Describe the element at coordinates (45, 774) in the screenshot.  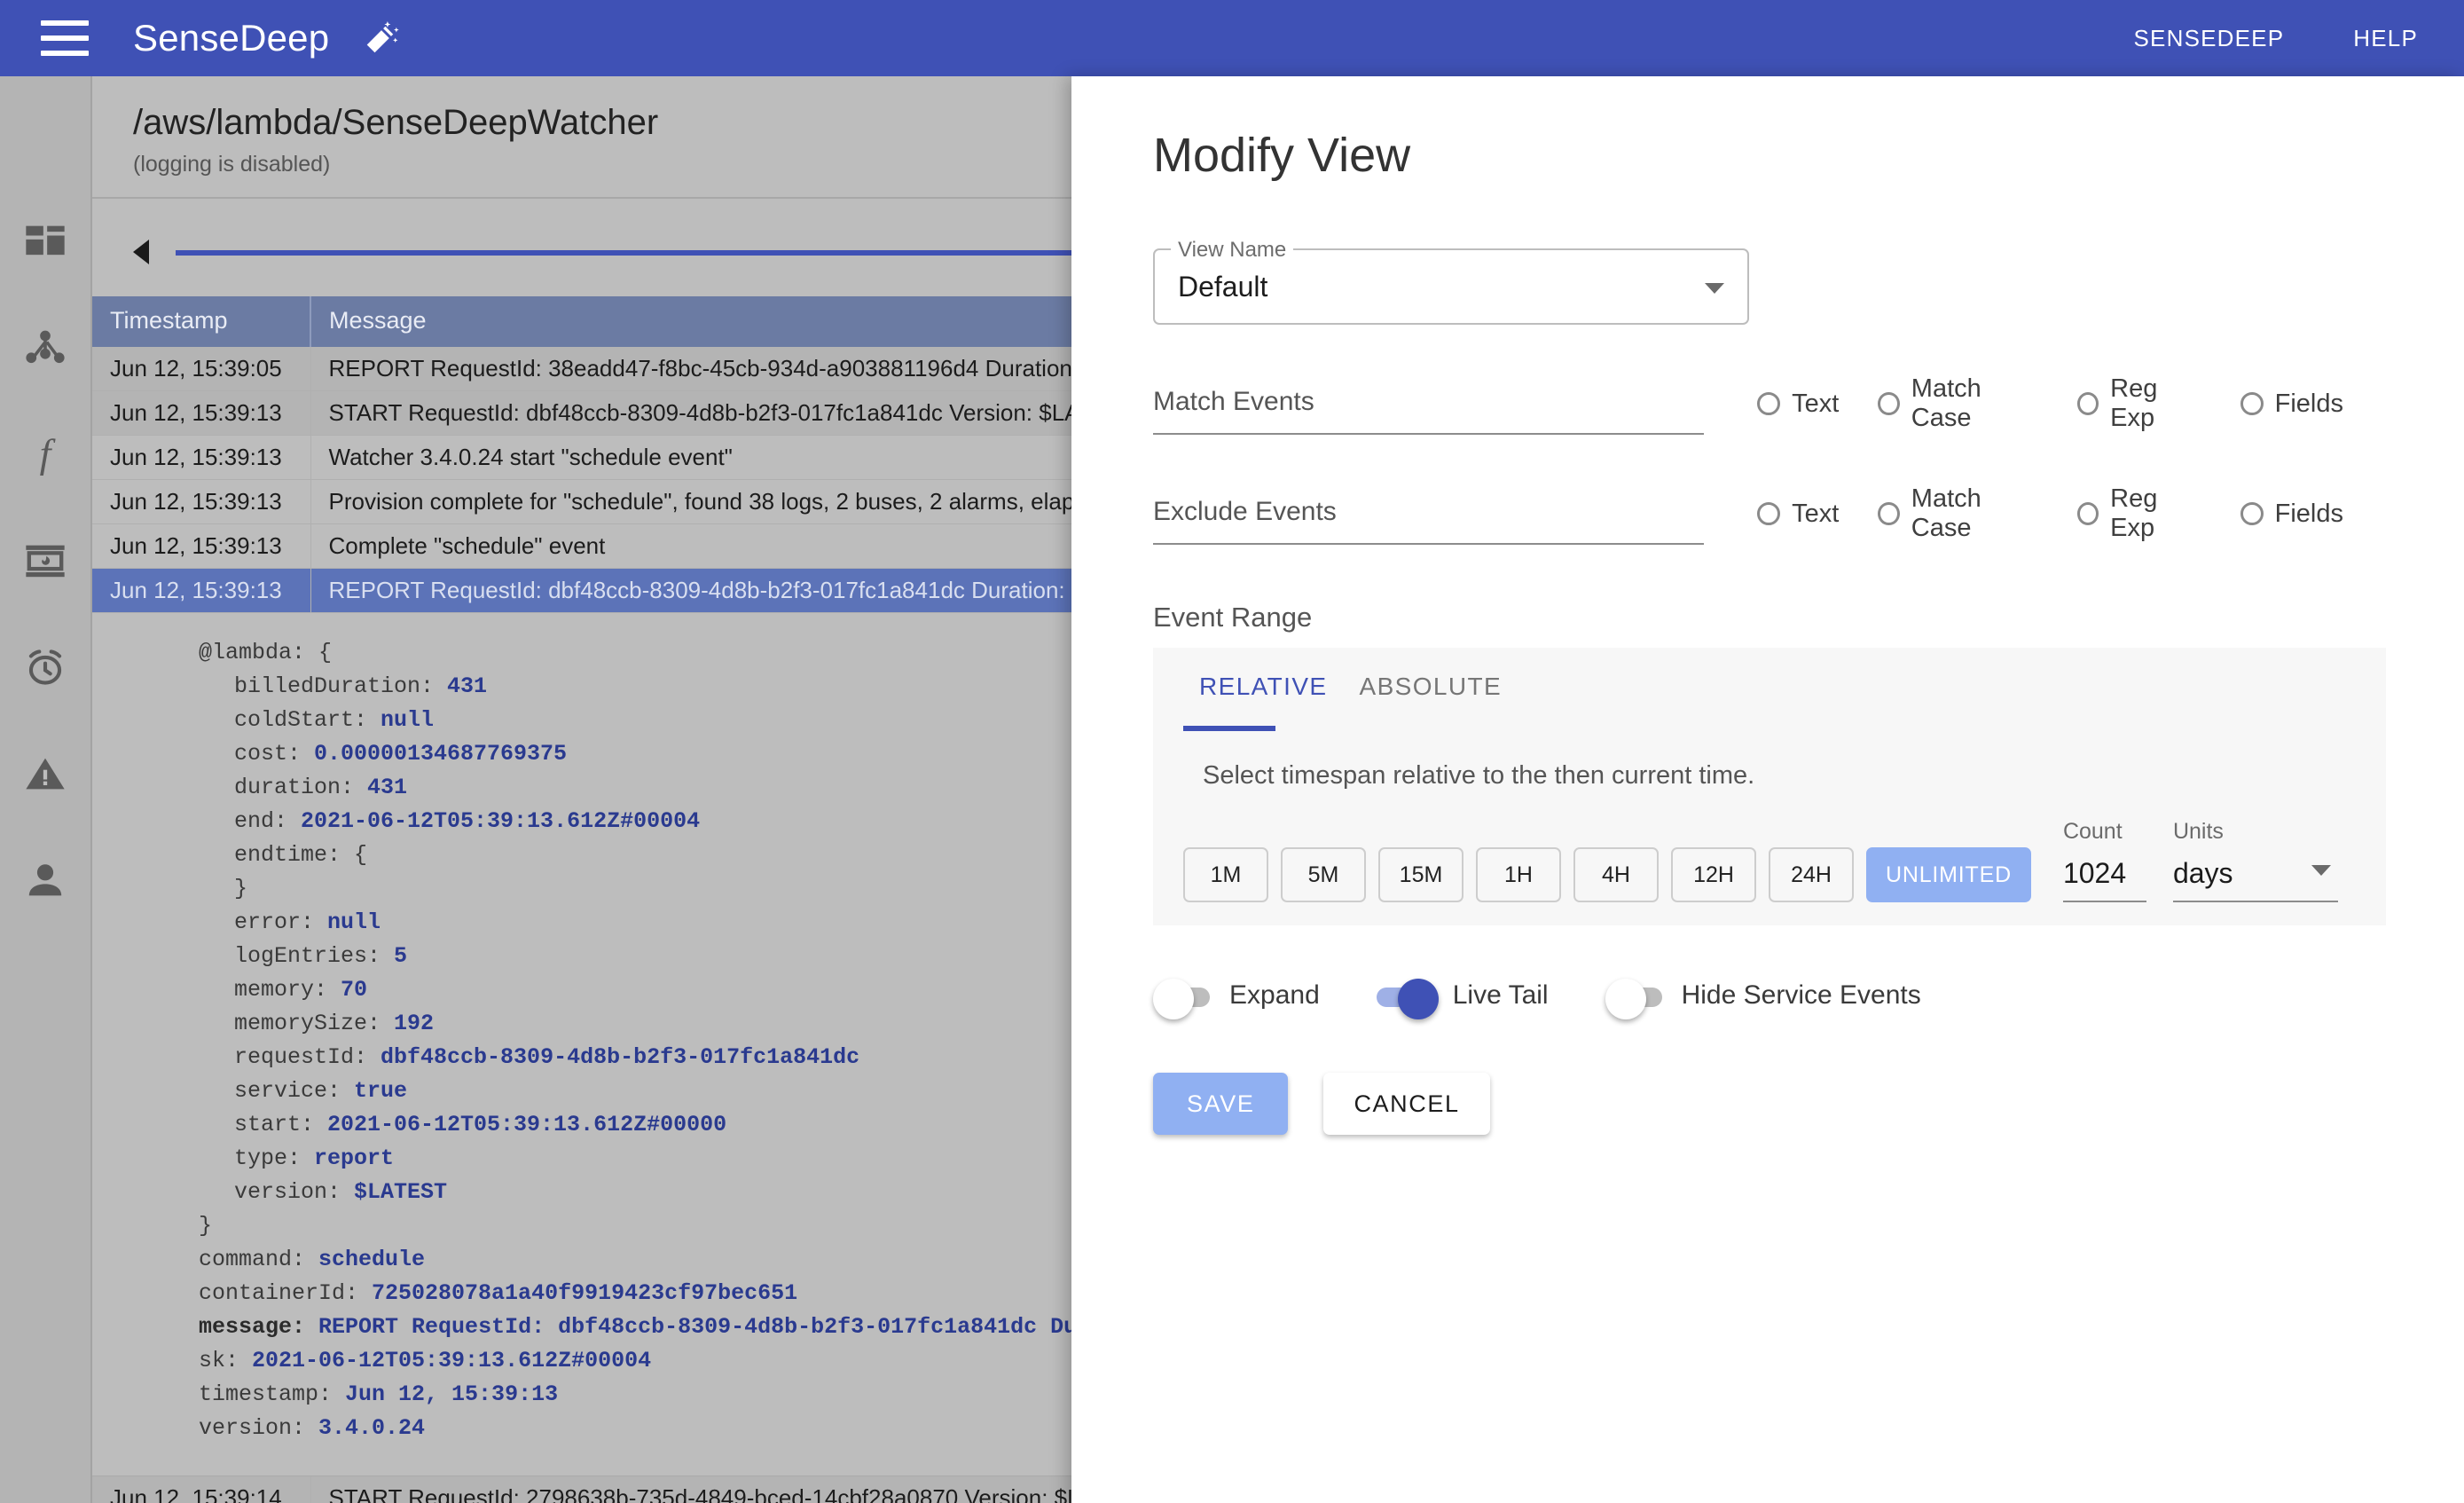
I see `sidebar-item-alerts` at that location.